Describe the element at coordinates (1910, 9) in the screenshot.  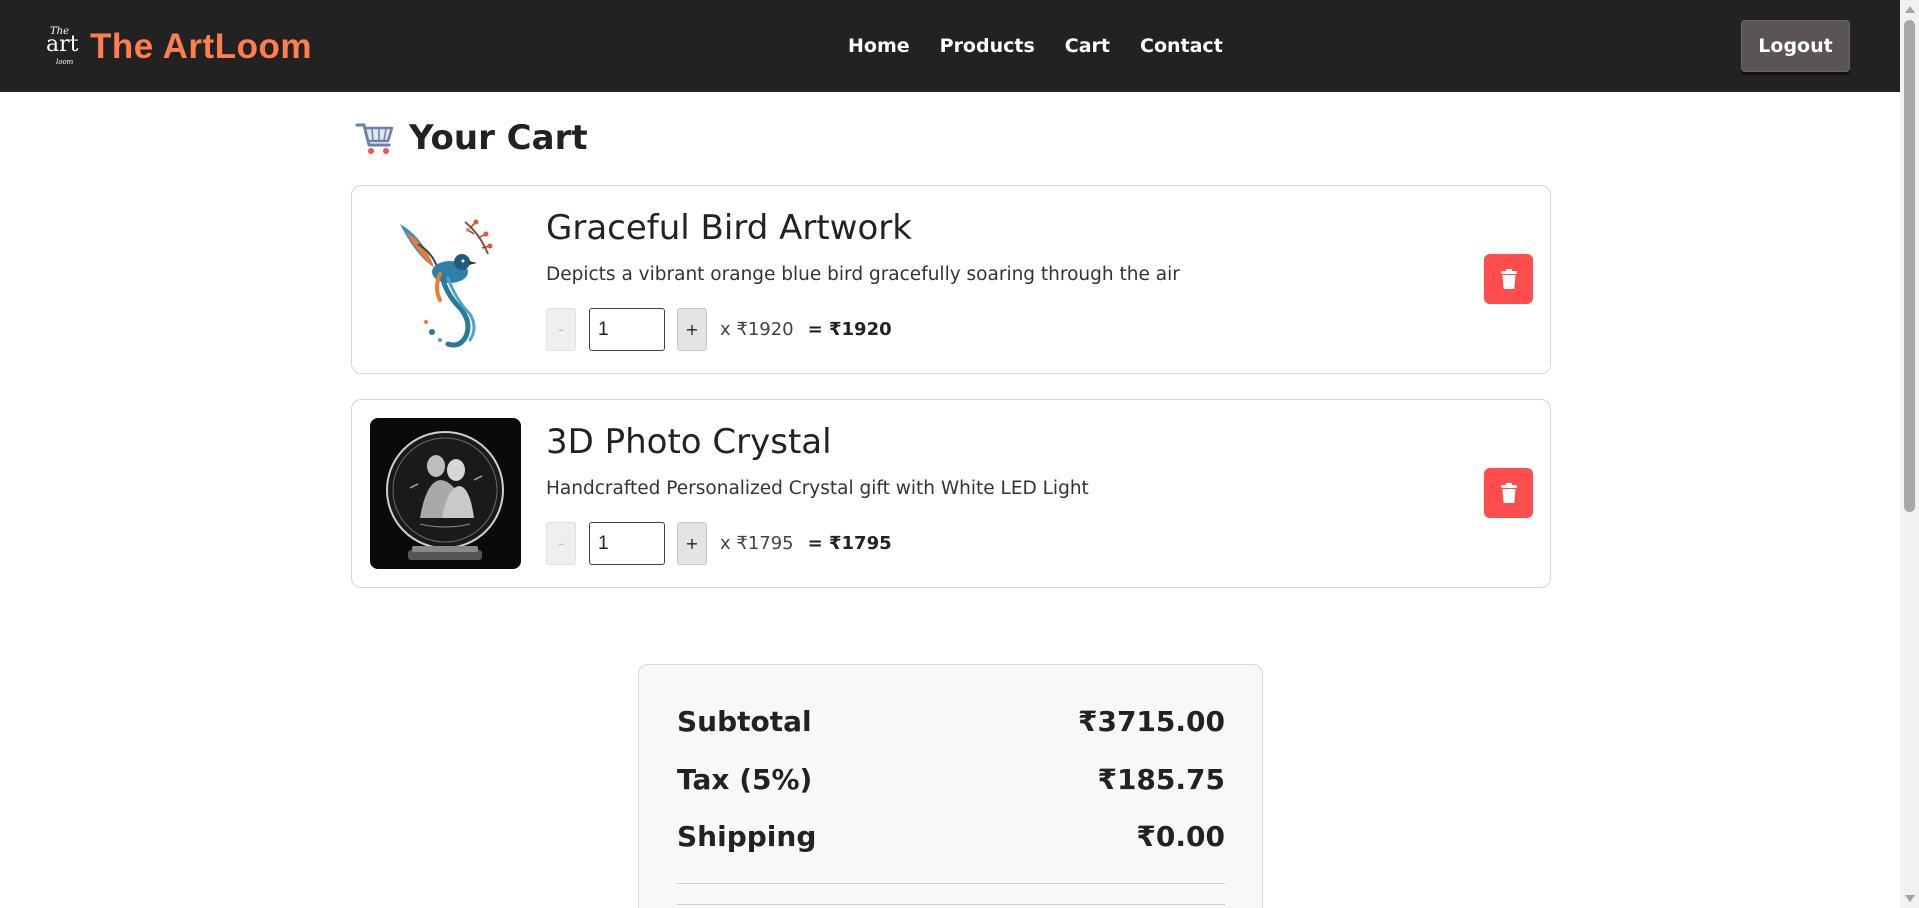
I see `scroll-up-arrow-icon` at that location.